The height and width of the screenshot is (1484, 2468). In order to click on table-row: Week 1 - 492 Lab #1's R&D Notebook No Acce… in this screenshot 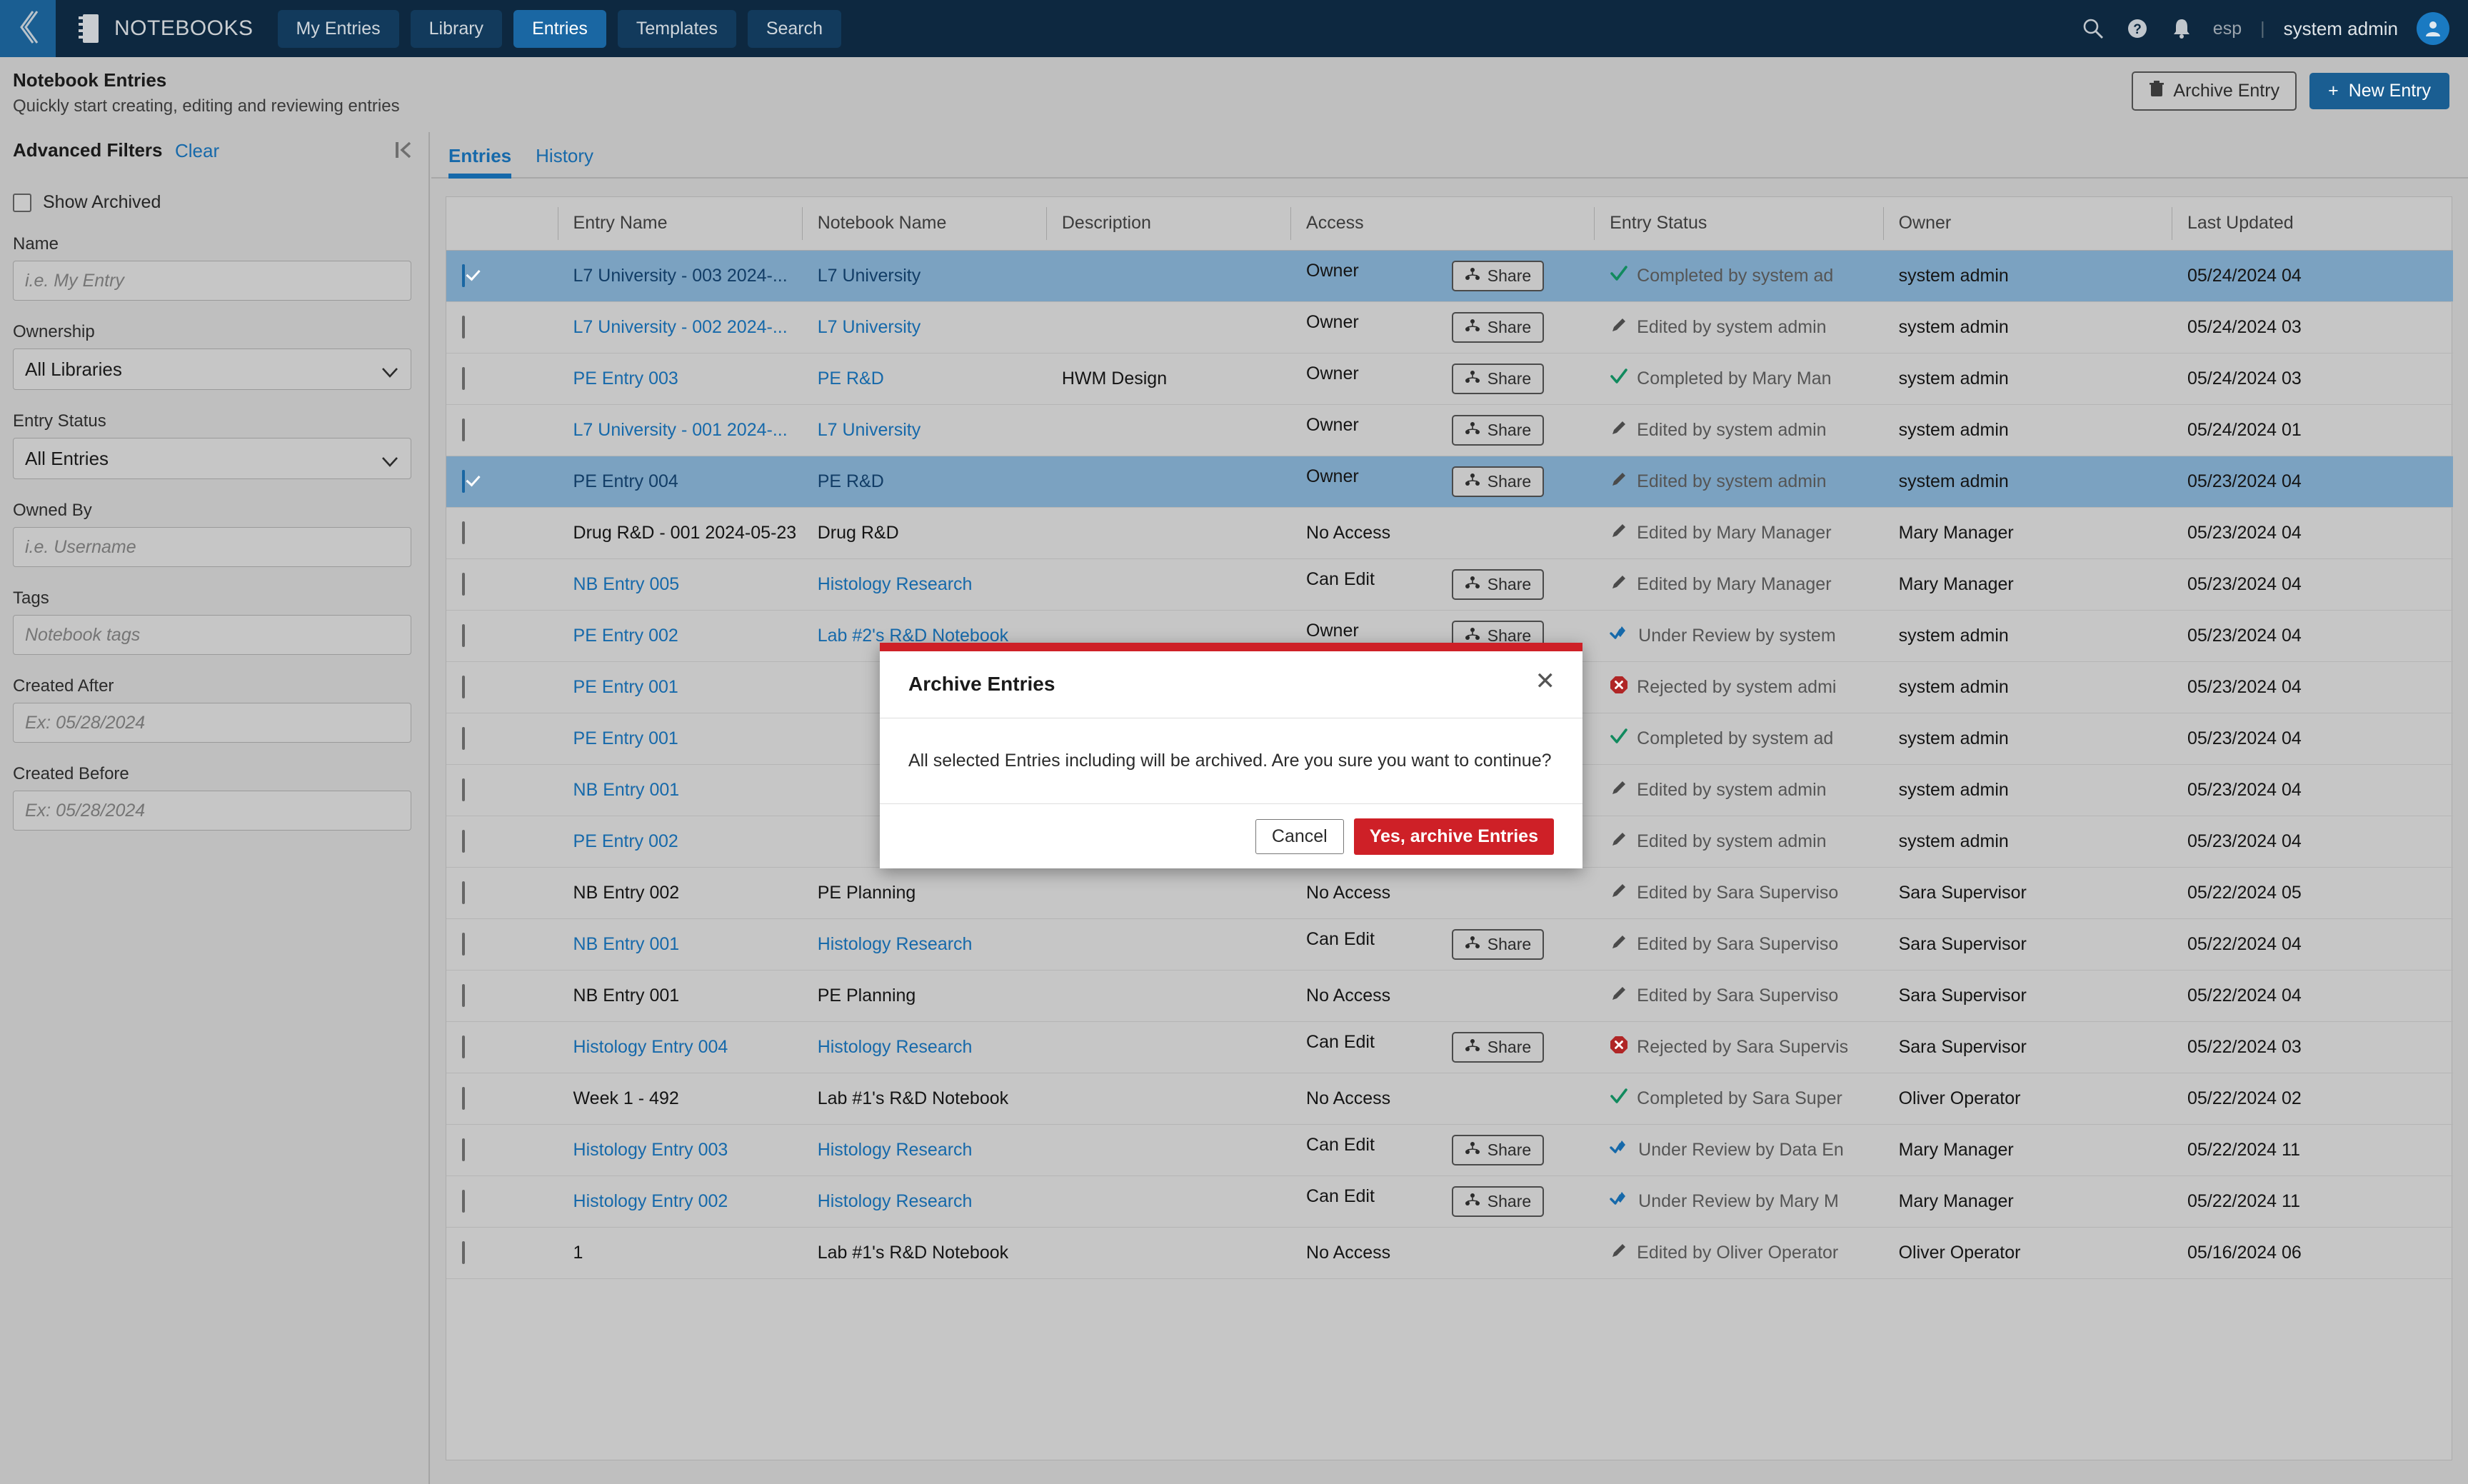, I will do `click(1449, 1099)`.